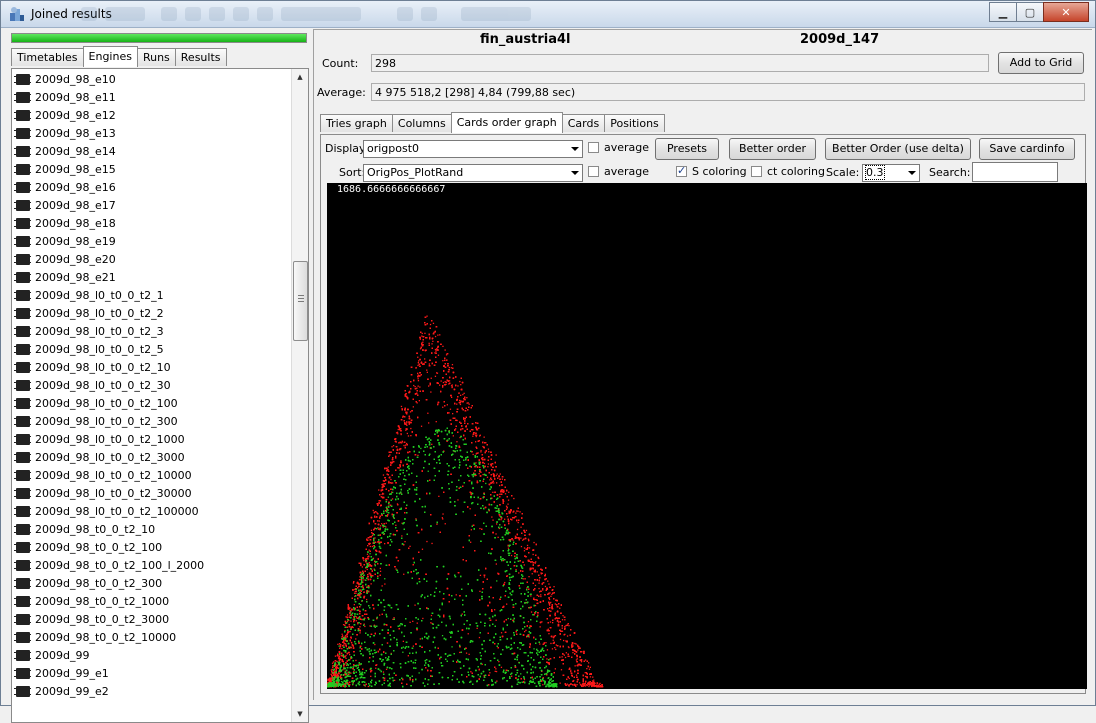  What do you see at coordinates (1041, 63) in the screenshot?
I see `add-to-grid-button: Add to Grid` at bounding box center [1041, 63].